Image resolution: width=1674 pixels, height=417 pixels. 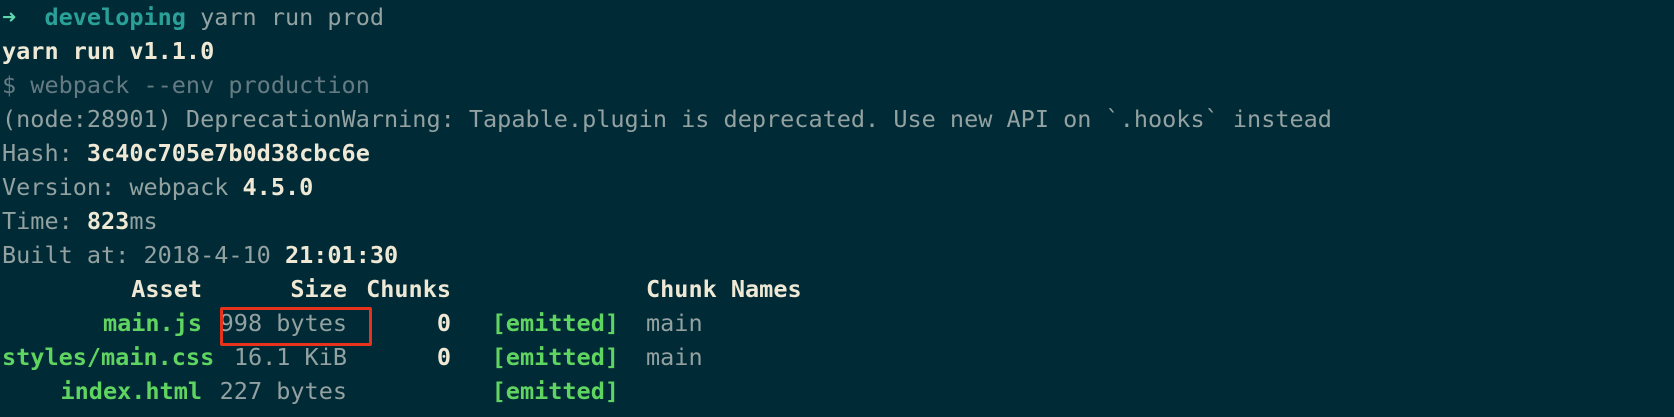 I want to click on time-line: Time: 823ms, so click(x=838, y=221).